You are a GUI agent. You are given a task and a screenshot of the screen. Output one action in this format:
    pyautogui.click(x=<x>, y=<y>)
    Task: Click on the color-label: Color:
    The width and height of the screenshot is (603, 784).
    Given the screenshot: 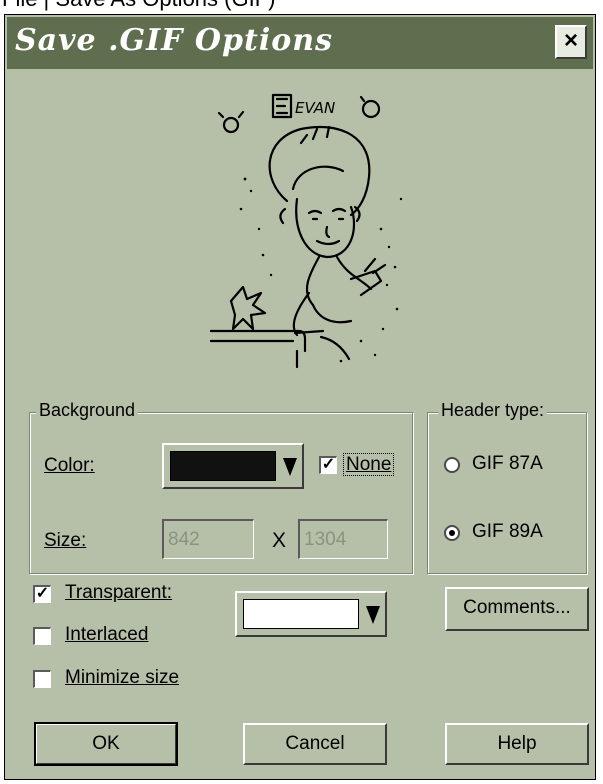 What is the action you would take?
    pyautogui.click(x=69, y=465)
    